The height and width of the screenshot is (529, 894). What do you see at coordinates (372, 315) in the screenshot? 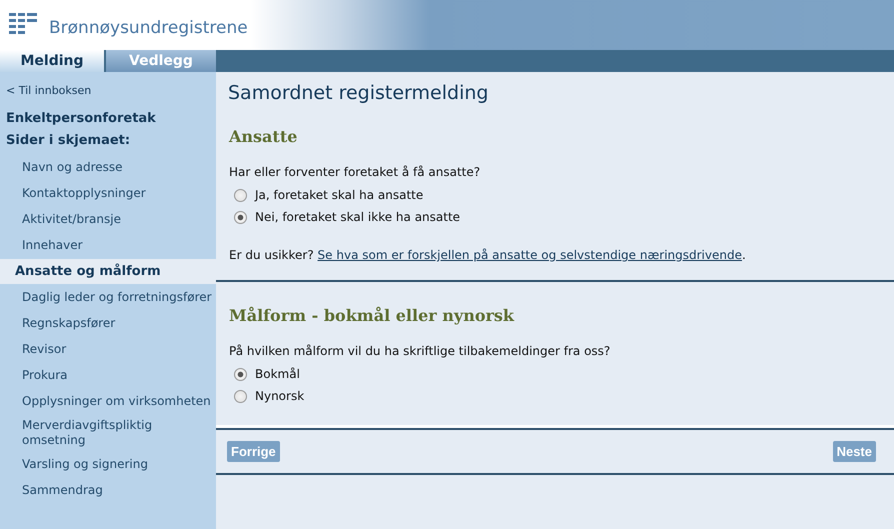
I see `section-heading: Målform - bokmål eller nynorsk` at bounding box center [372, 315].